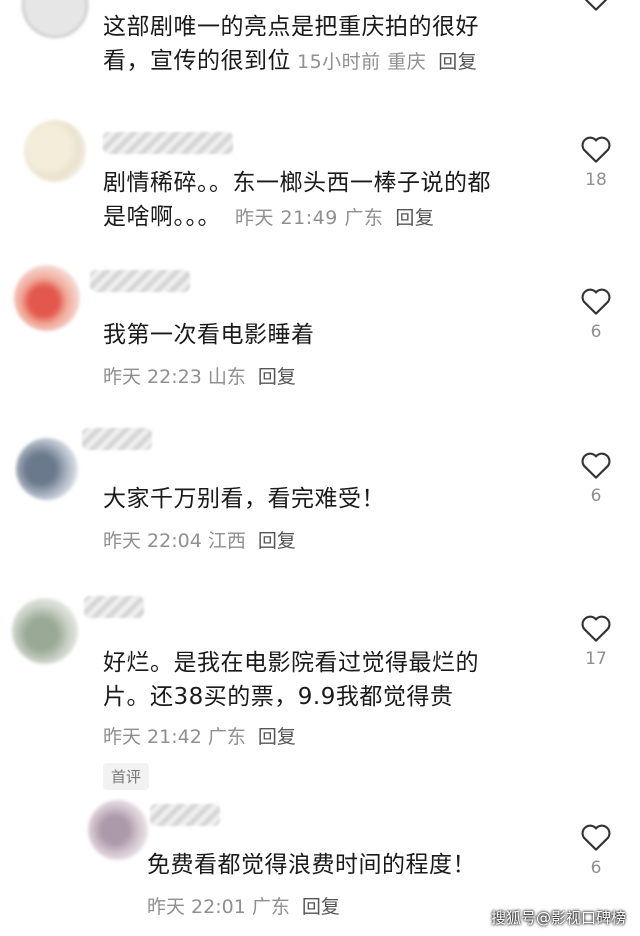 Image resolution: width=640 pixels, height=936 pixels. What do you see at coordinates (196, 907) in the screenshot?
I see `comment-time: 昨天 22:01` at bounding box center [196, 907].